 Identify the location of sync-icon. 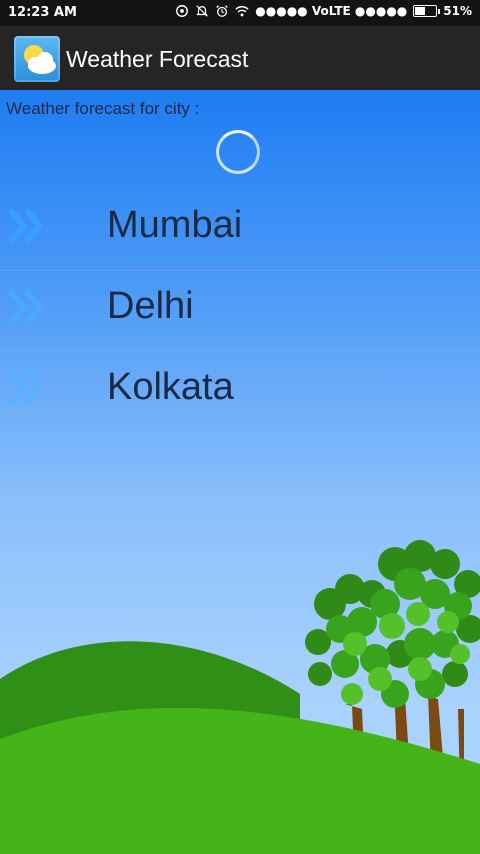
(182, 11).